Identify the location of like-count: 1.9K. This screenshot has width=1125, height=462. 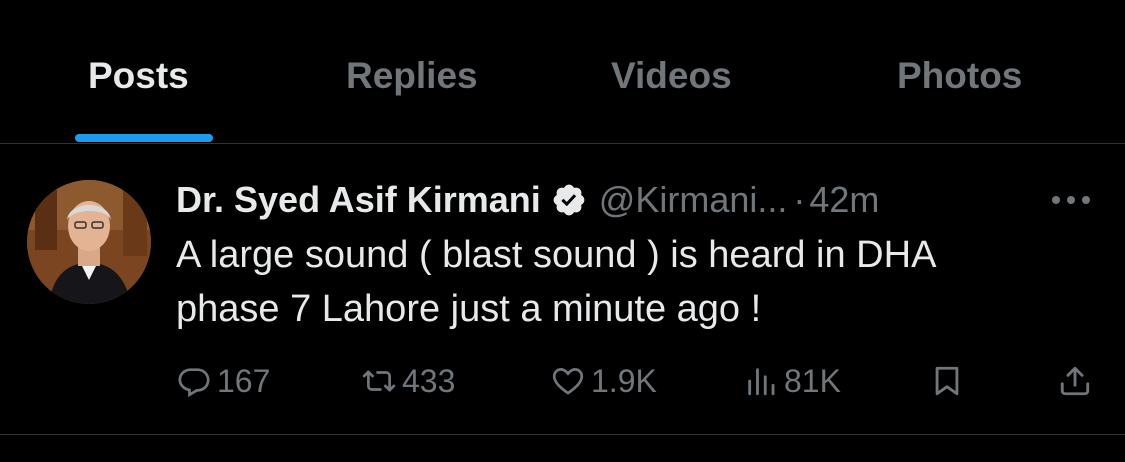
(624, 380).